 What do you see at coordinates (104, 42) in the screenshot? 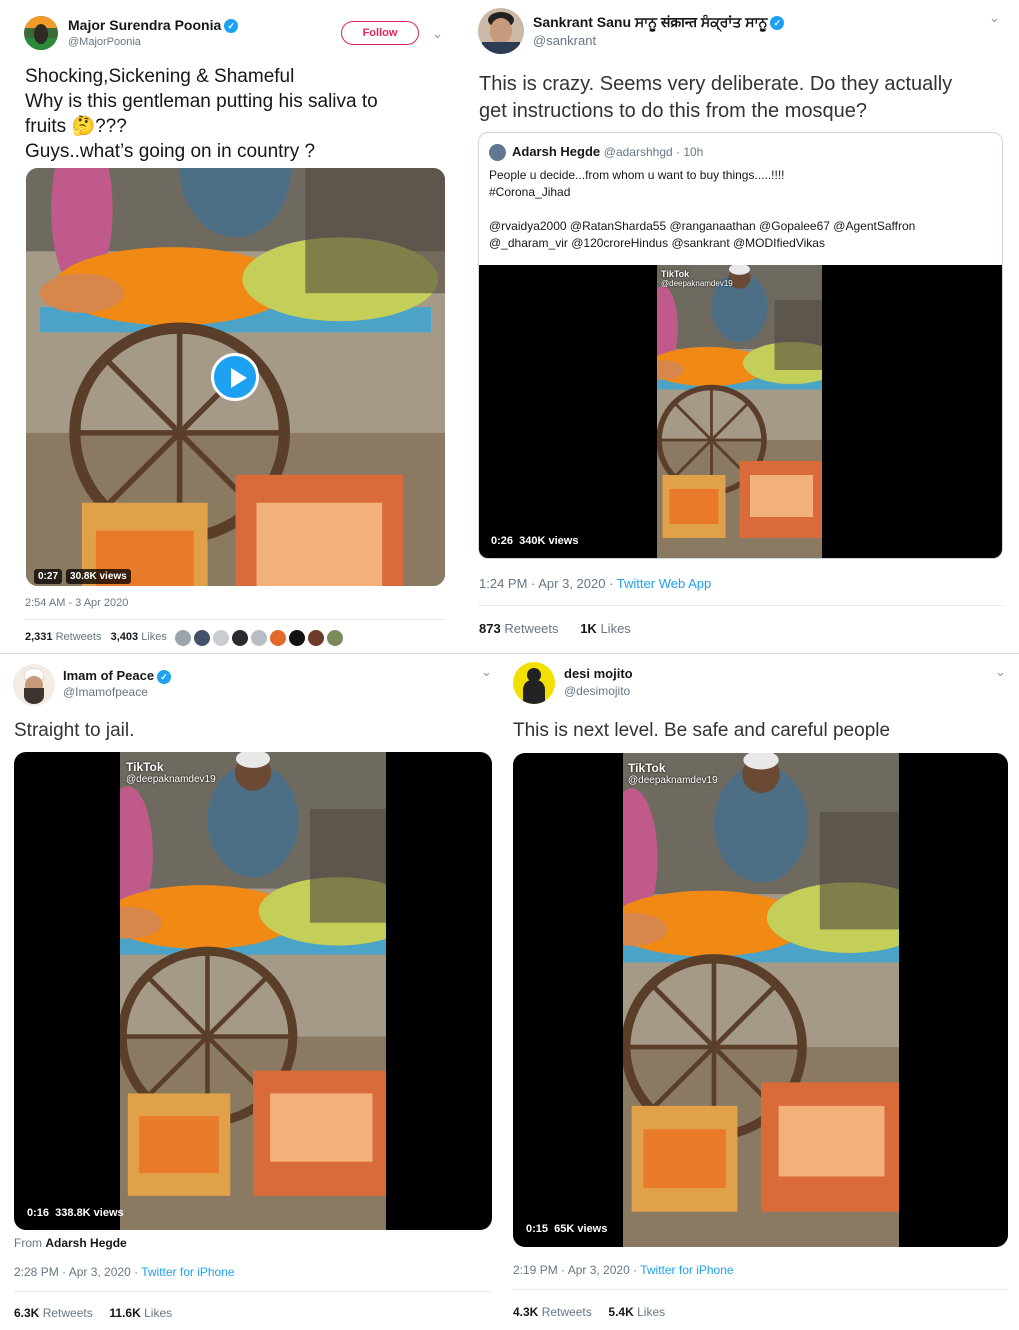
I see `author-handle: @MajorPoonia` at bounding box center [104, 42].